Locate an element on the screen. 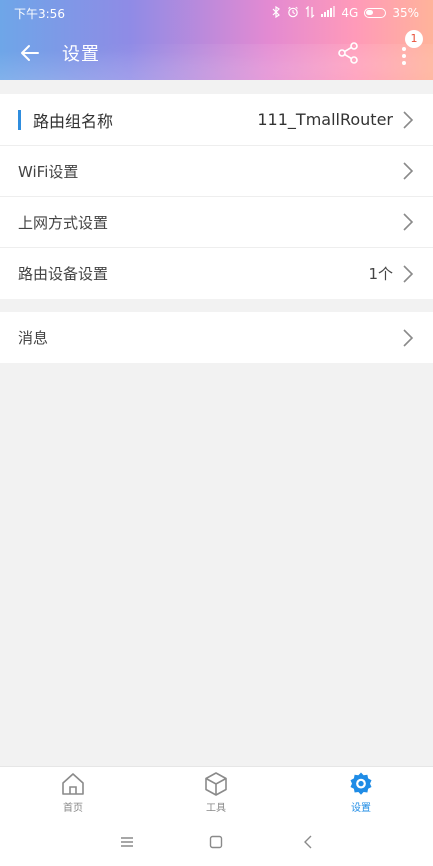  messages-row: 消息 is located at coordinates (216, 337).